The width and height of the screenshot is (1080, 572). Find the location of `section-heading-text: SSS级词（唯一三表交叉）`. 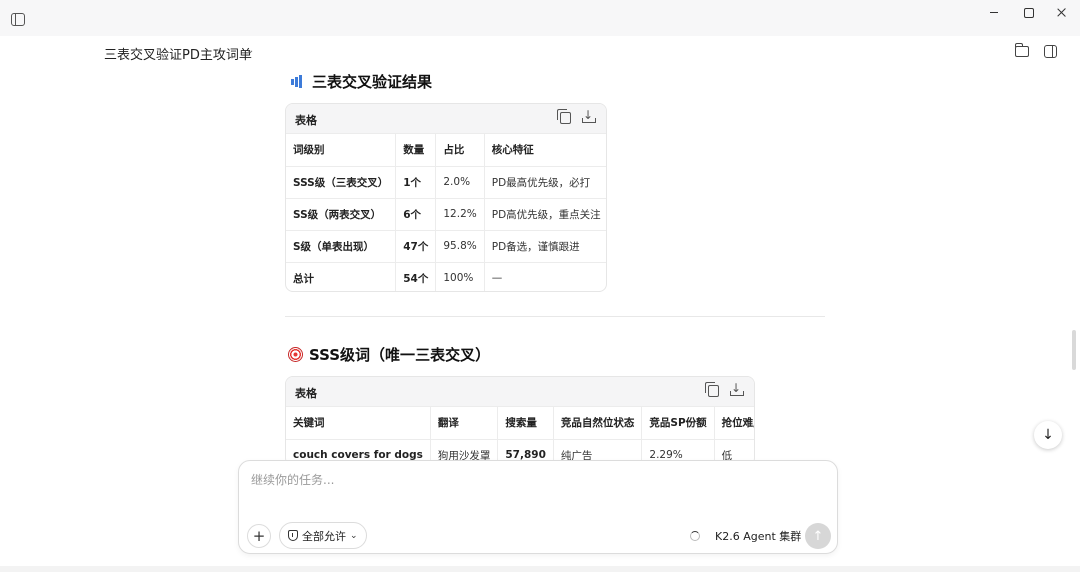

section-heading-text: SSS级词（唯一三表交叉） is located at coordinates (400, 355).